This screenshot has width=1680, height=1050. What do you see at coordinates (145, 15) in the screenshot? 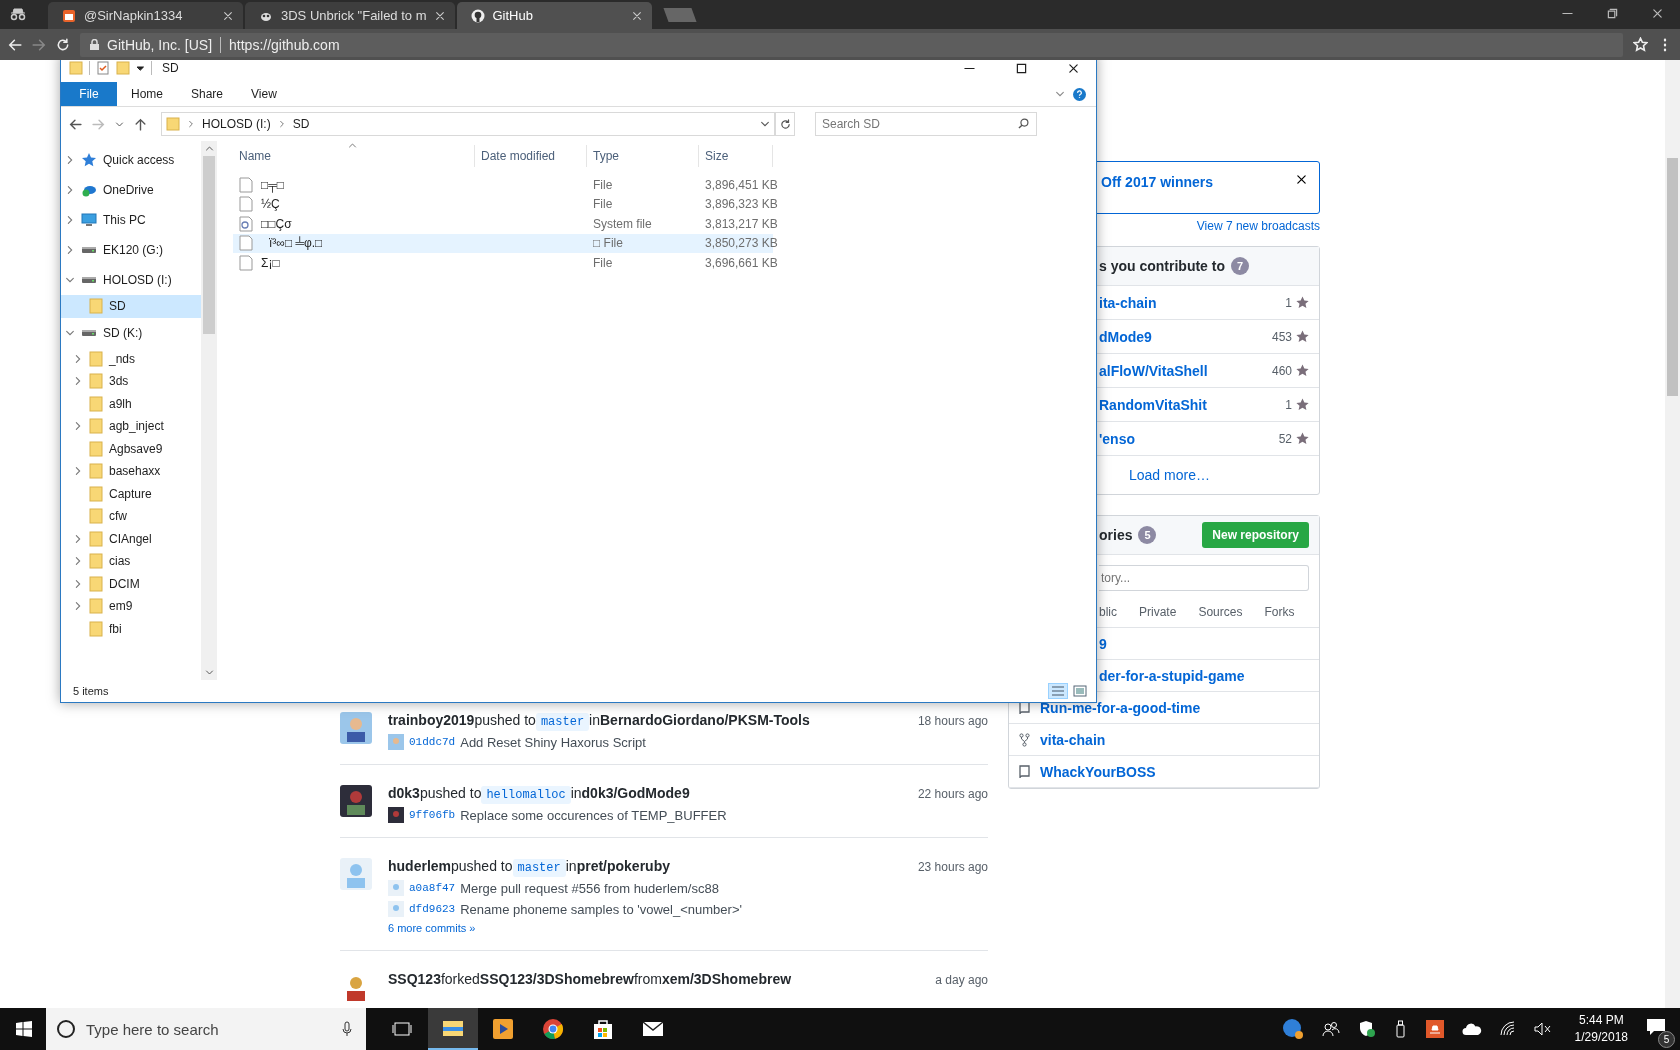
I see `browser-tab: @SirNapkin1334` at bounding box center [145, 15].